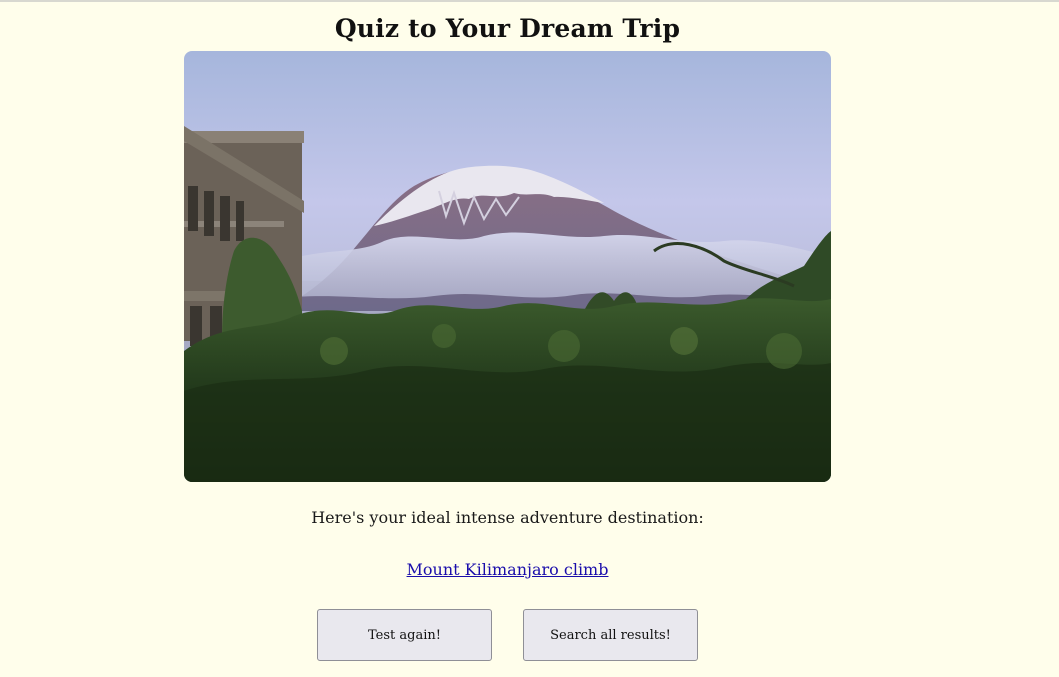 The image size is (1059, 677). Describe the element at coordinates (610, 635) in the screenshot. I see `search-all-results-button: Search all results!` at that location.